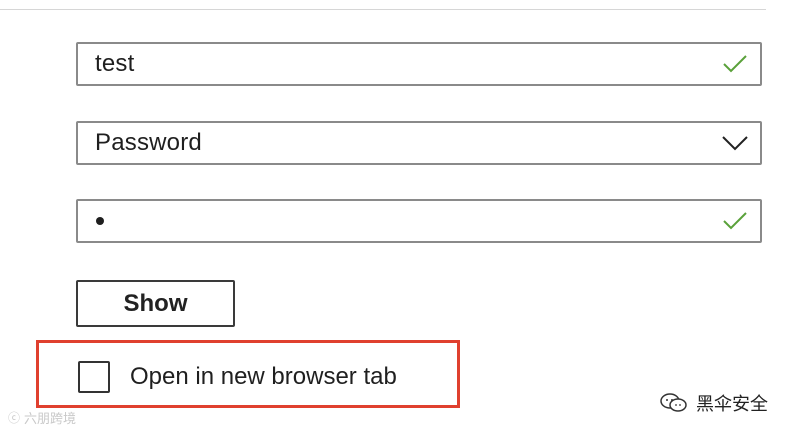 The width and height of the screenshot is (794, 436). Describe the element at coordinates (735, 143) in the screenshot. I see `chevron-down-icon` at that location.